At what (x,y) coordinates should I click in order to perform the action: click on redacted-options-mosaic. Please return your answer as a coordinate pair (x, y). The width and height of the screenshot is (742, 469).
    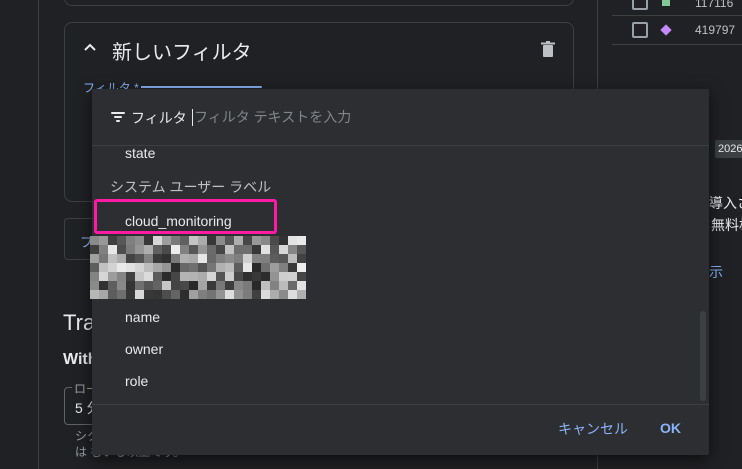
    Looking at the image, I should click on (198, 267).